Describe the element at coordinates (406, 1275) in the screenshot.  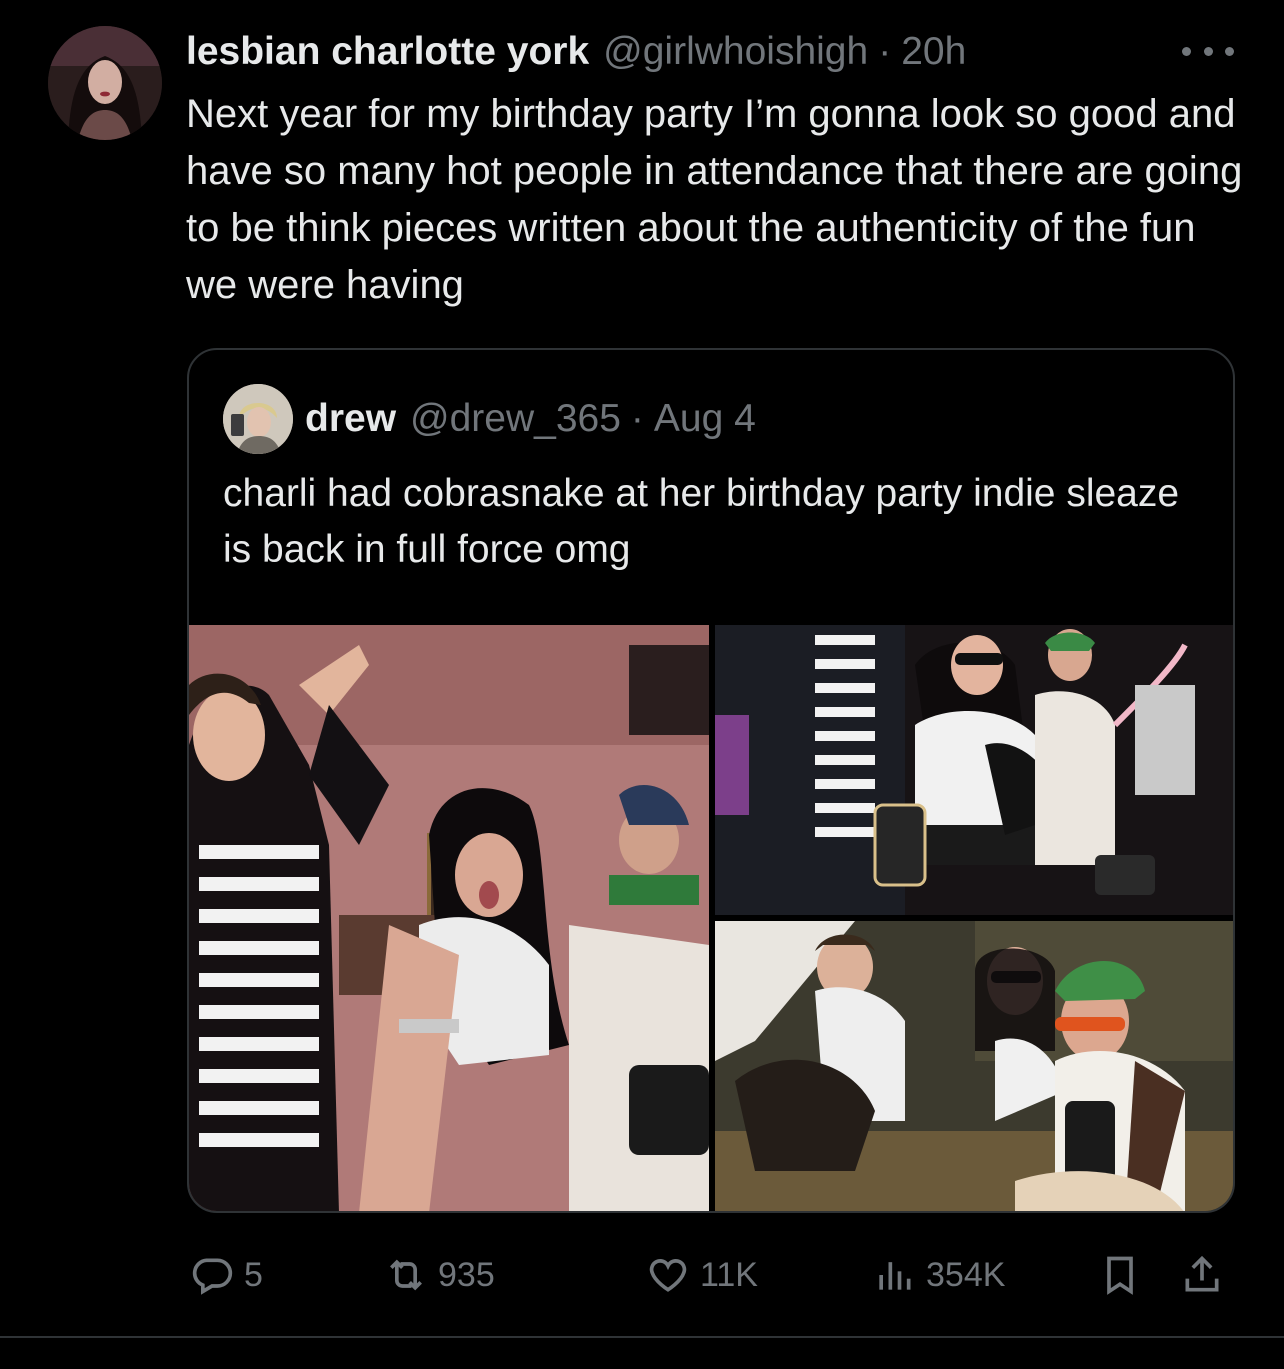
I see `retweet-icon` at that location.